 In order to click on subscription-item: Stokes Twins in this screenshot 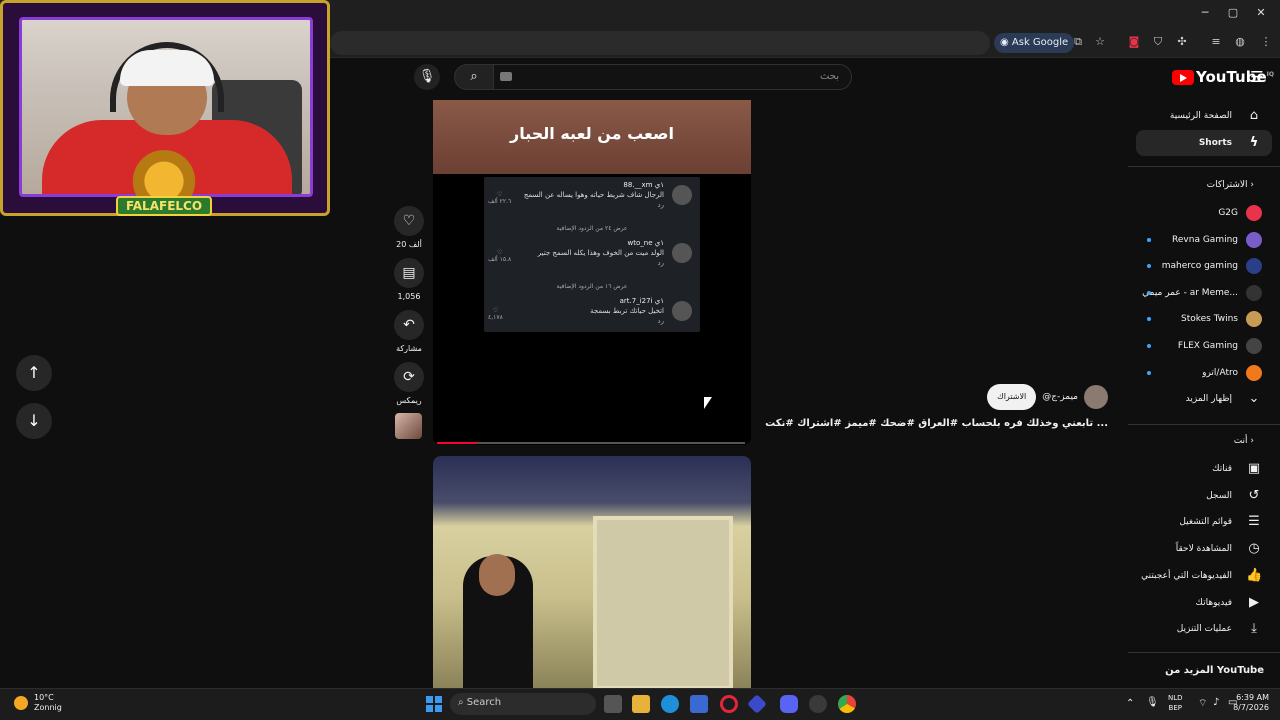, I will do `click(1192, 319)`.